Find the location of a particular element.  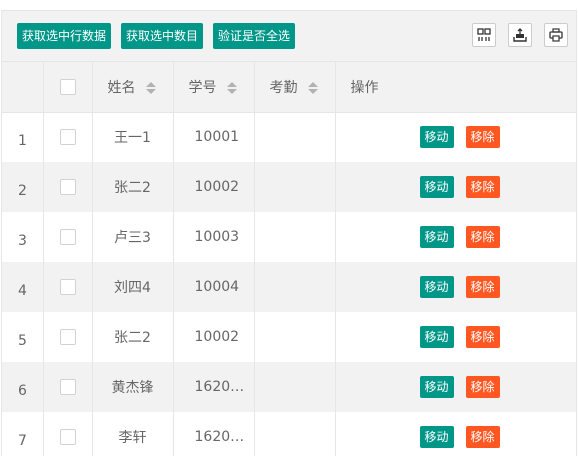

header-name-label: 姓名 is located at coordinates (121, 87).